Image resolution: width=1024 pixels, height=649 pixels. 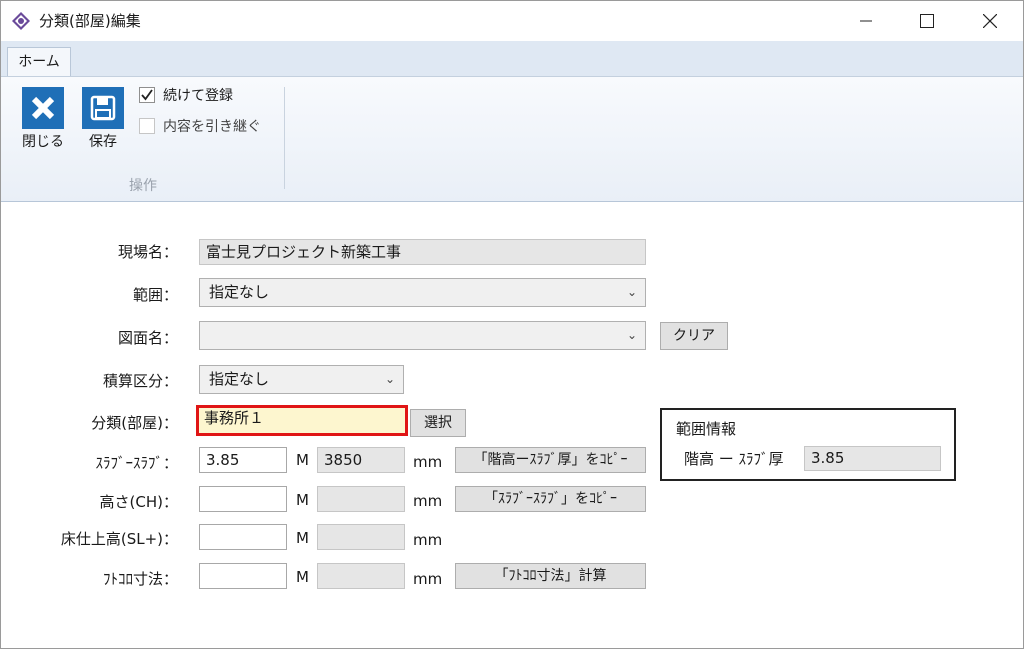 I want to click on ribbon-group-label: 操作, so click(x=143, y=186).